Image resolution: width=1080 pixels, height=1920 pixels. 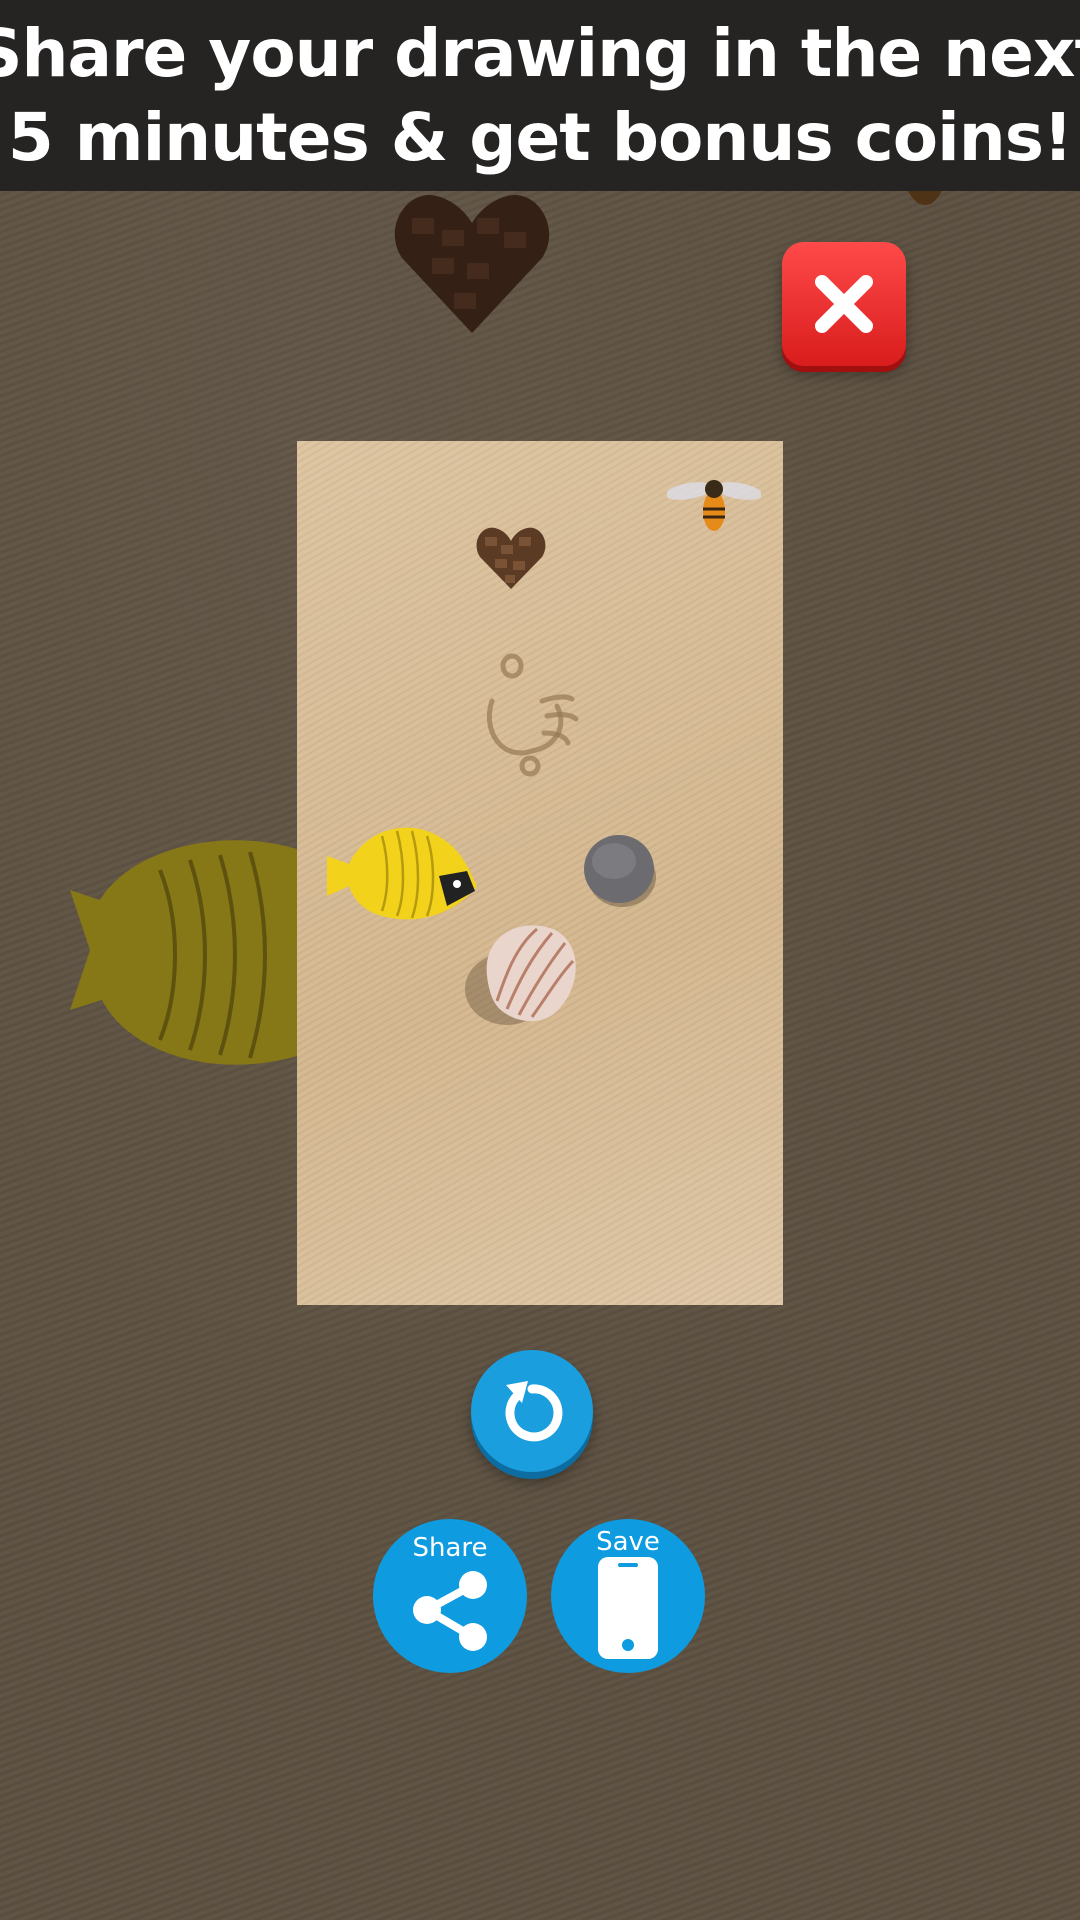 What do you see at coordinates (402, 873) in the screenshot?
I see `yellow-fish-icon` at bounding box center [402, 873].